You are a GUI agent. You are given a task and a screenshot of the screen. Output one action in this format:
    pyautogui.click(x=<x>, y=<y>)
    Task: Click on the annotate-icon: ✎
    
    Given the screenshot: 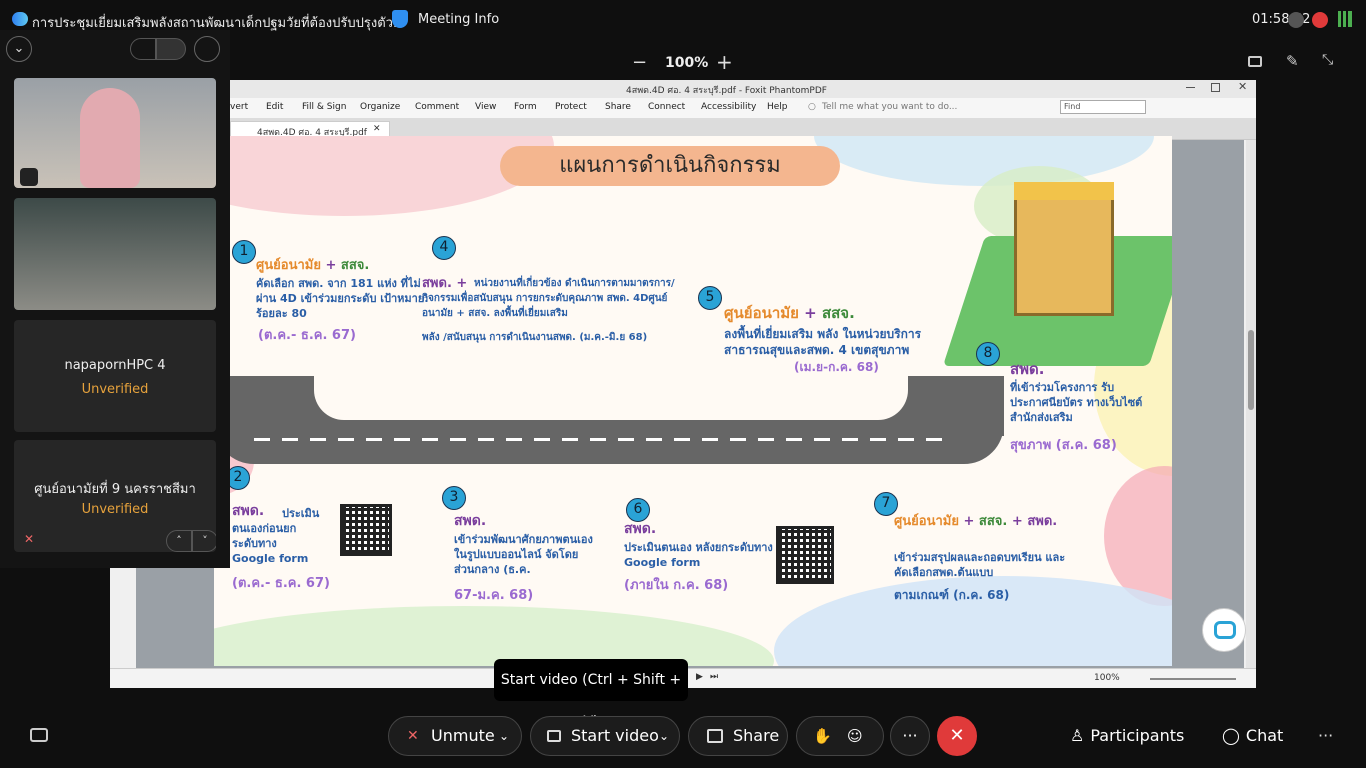 What is the action you would take?
    pyautogui.click(x=1292, y=61)
    